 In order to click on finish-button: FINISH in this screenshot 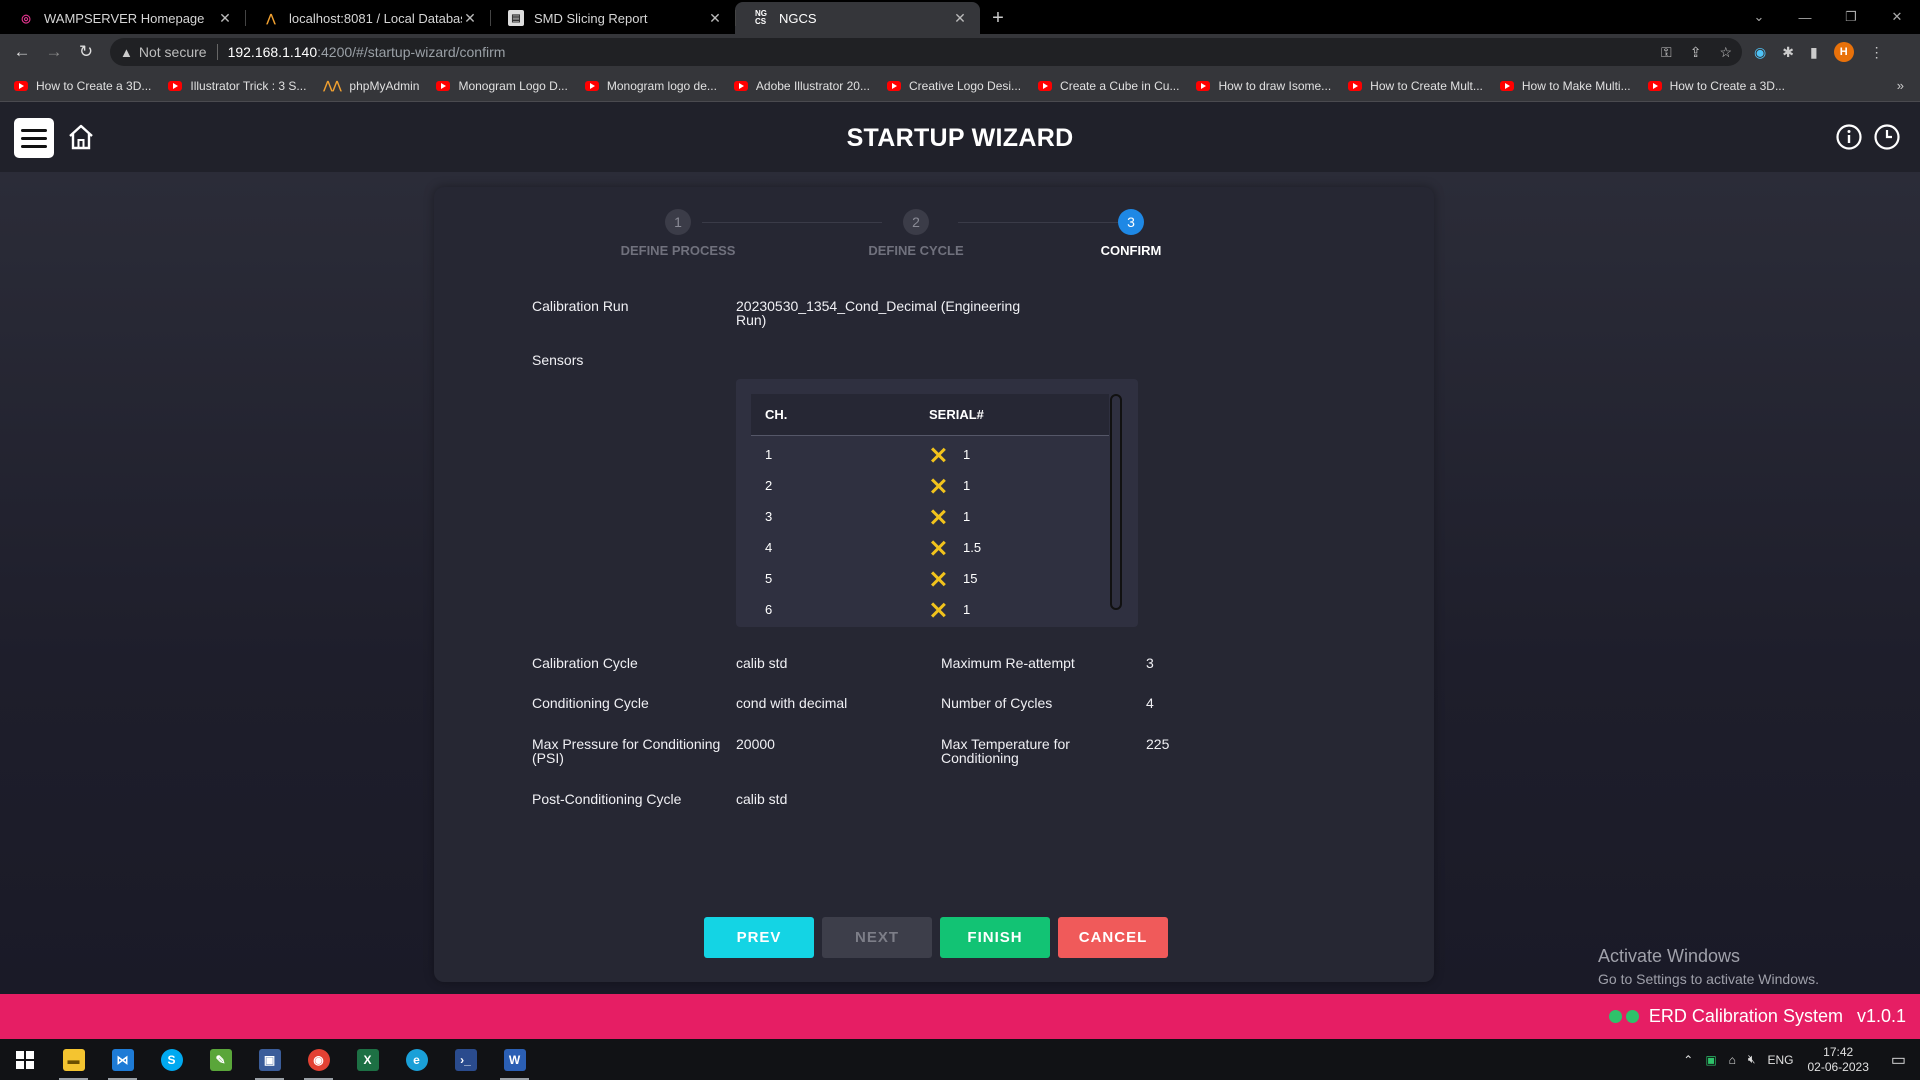, I will do `click(995, 937)`.